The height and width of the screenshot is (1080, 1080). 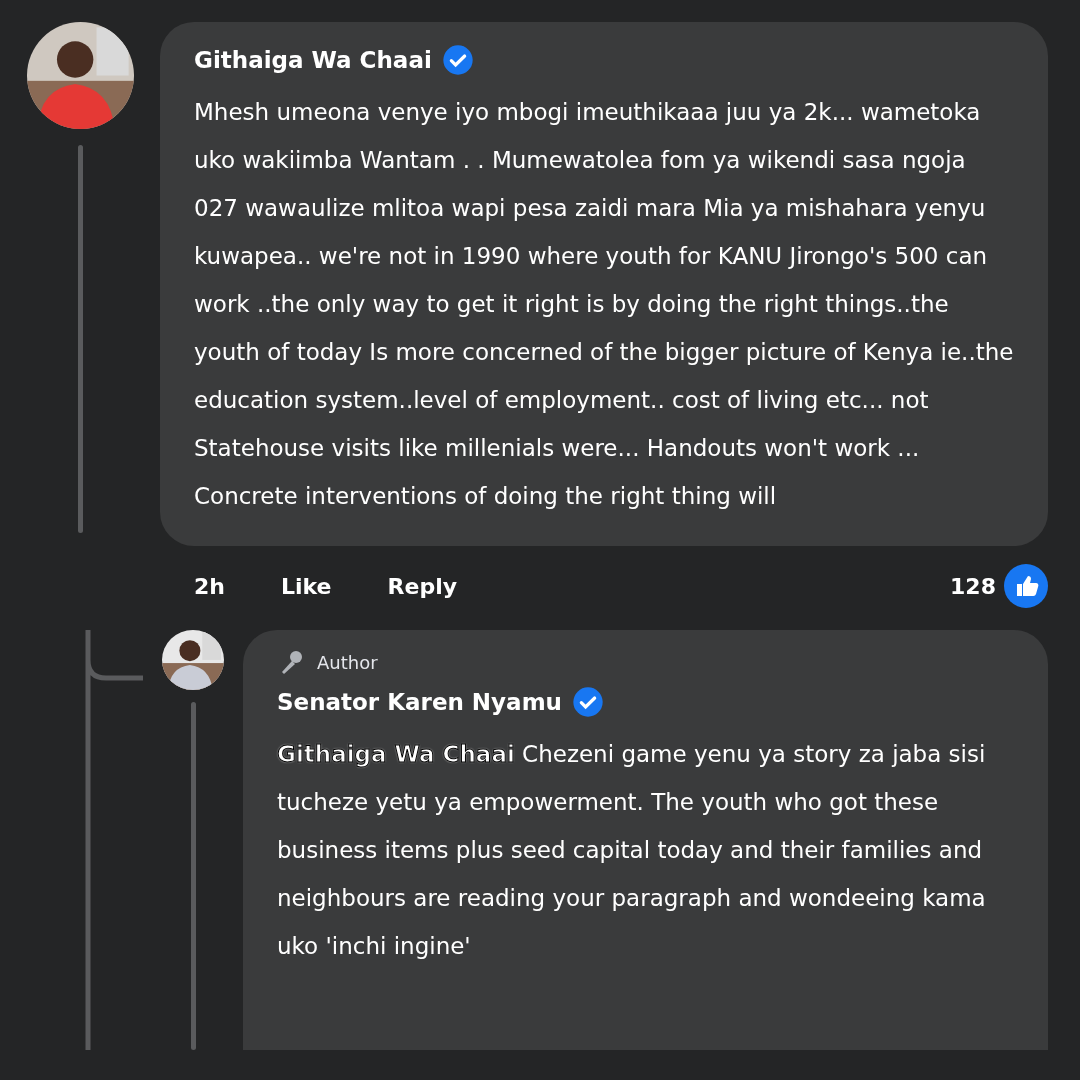 I want to click on reply-text: Githaiga Wa Chaai Chezeni game yenu ya story za jaba sisi tucheze yetu ya empowerment. The youth who got these business items plus seed capital today and their families and neighbours are reading your paragraph and wondeeing kama uko 'inchi ingine', so click(x=632, y=850).